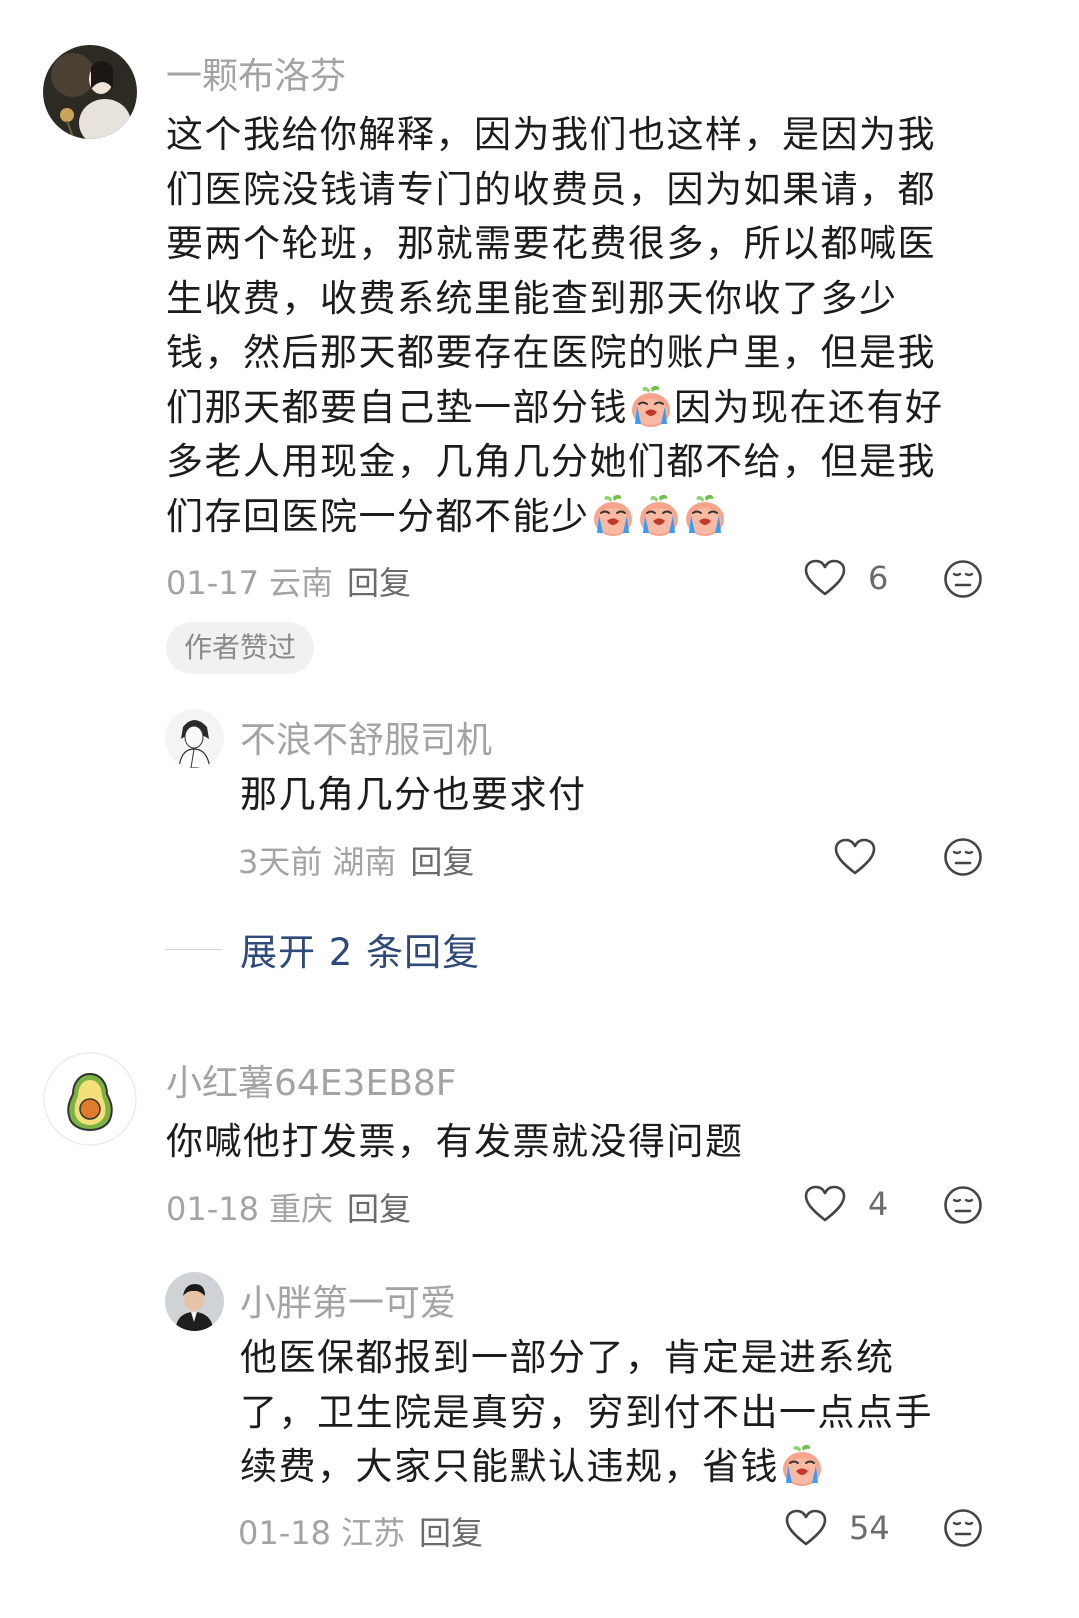 The height and width of the screenshot is (1618, 1079). I want to click on reply-body: 那几角几分也要求付, so click(413, 794).